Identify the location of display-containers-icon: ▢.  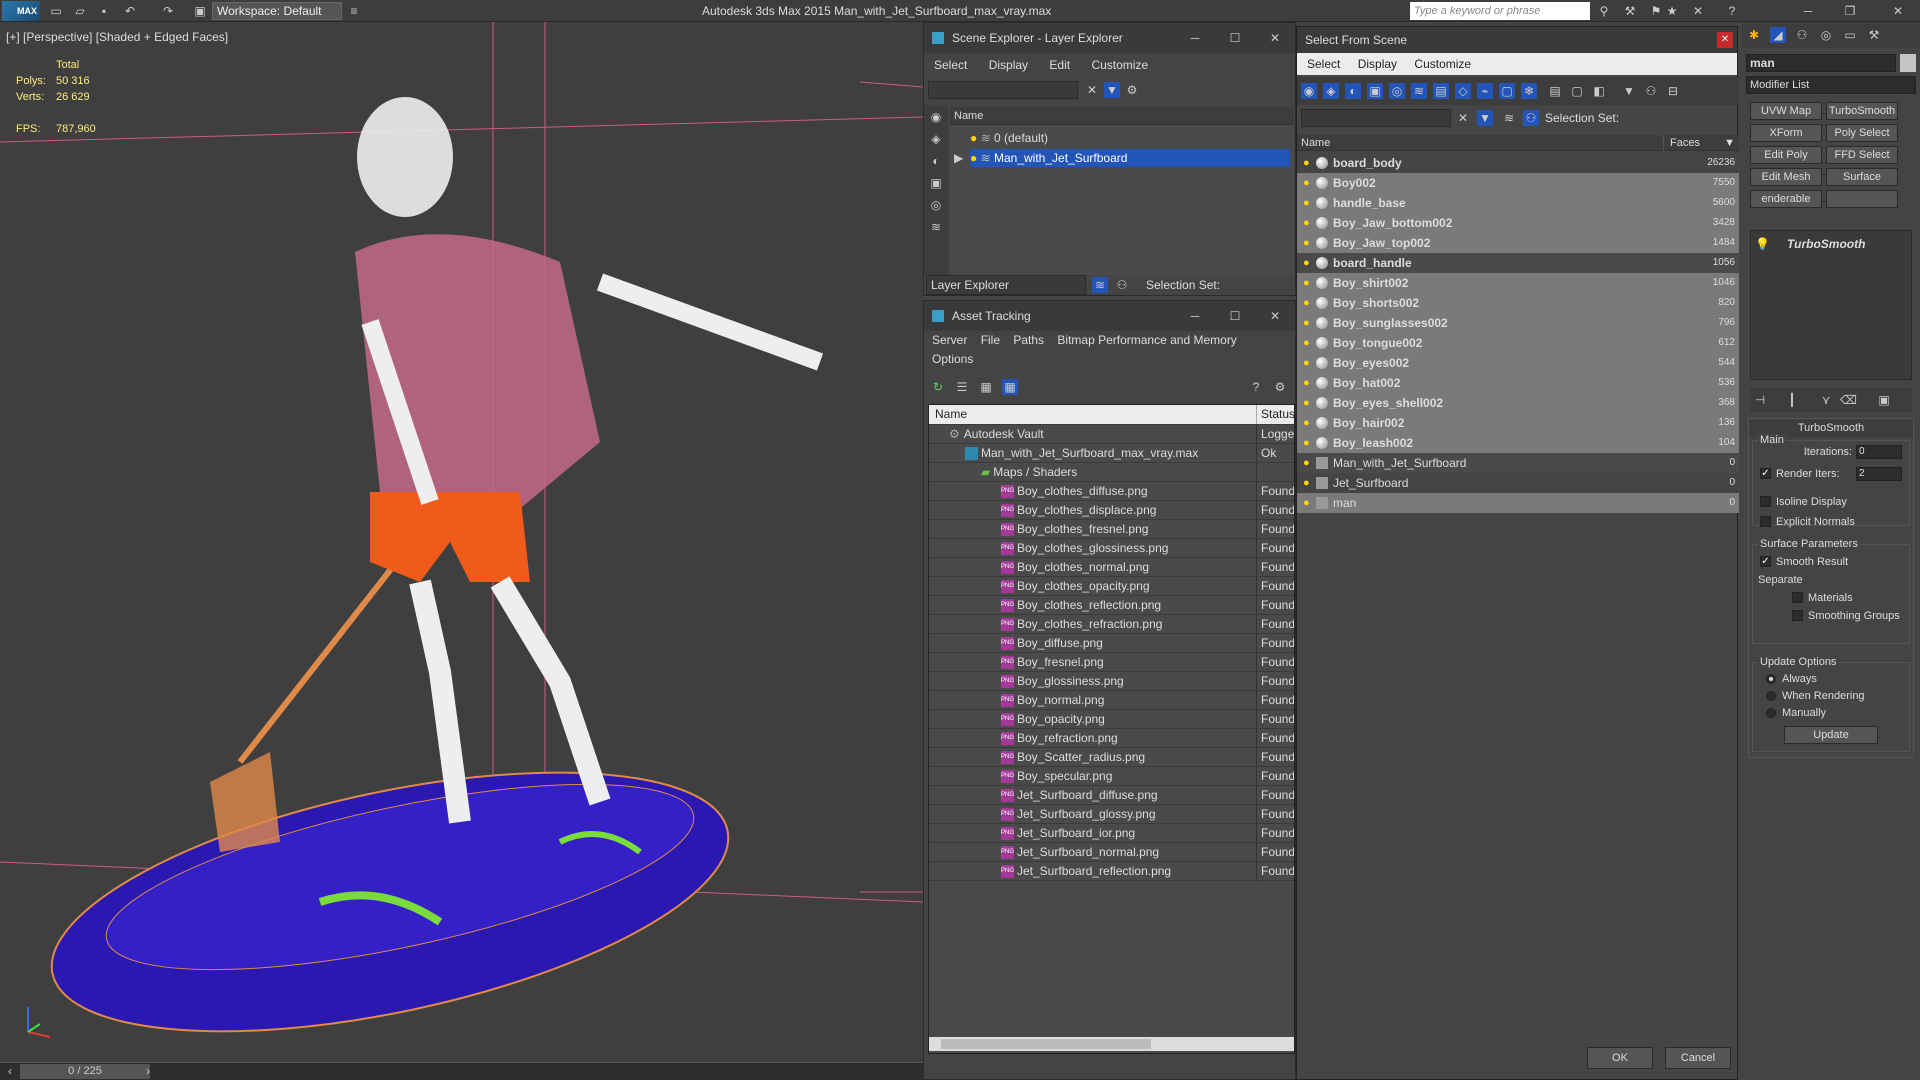
(1507, 91).